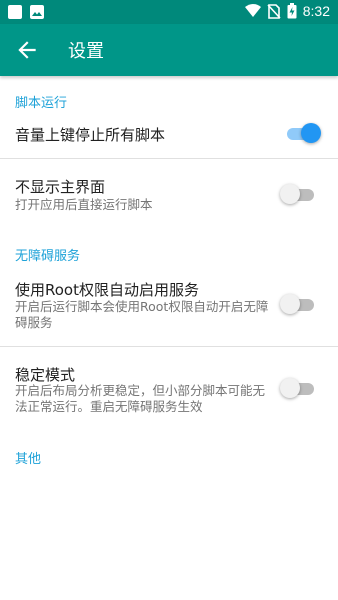 Image resolution: width=338 pixels, height=600 pixels. I want to click on pref-subtitle: 开启后运行脚本会使用Root权限自动开启无障碍服务, so click(142, 314).